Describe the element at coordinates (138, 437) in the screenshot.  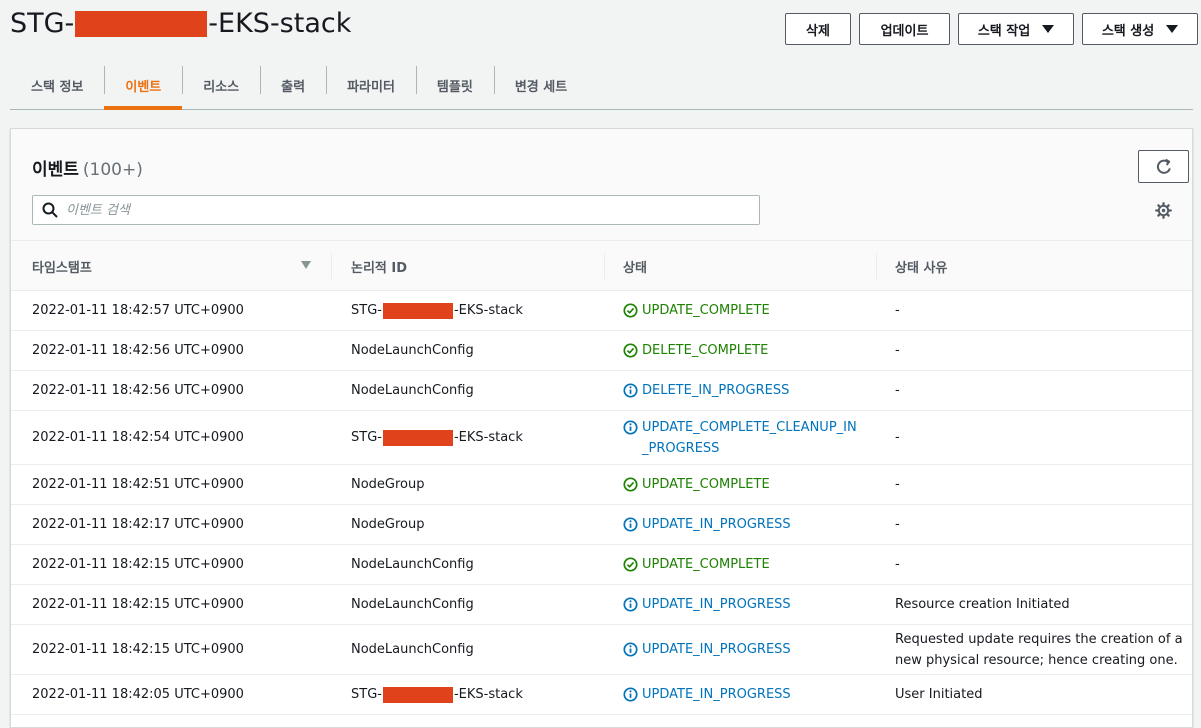
I see `cell-timestamp: 2022-01-11 18:42:54 UTC+0900` at that location.